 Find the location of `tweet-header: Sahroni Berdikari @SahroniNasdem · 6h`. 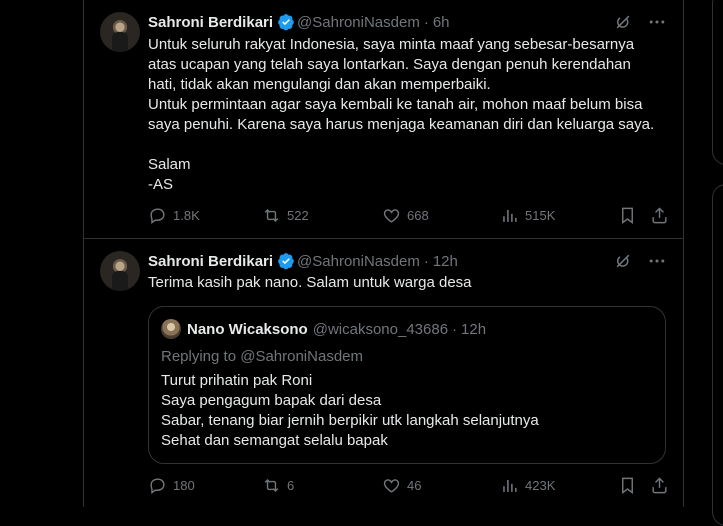

tweet-header: Sahroni Berdikari @SahroniNasdem · 6h is located at coordinates (299, 22).